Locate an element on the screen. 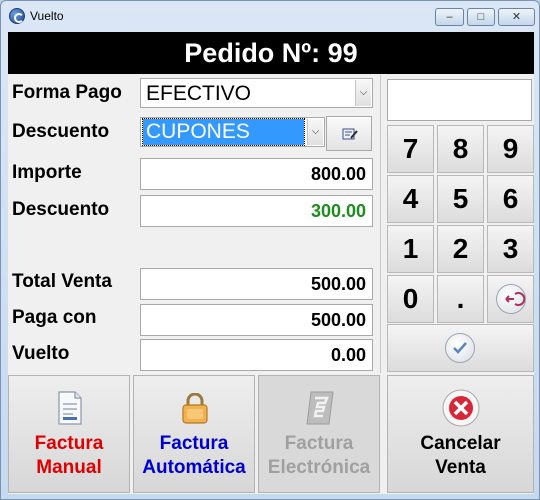 The height and width of the screenshot is (500, 540). edit-icon is located at coordinates (350, 134).